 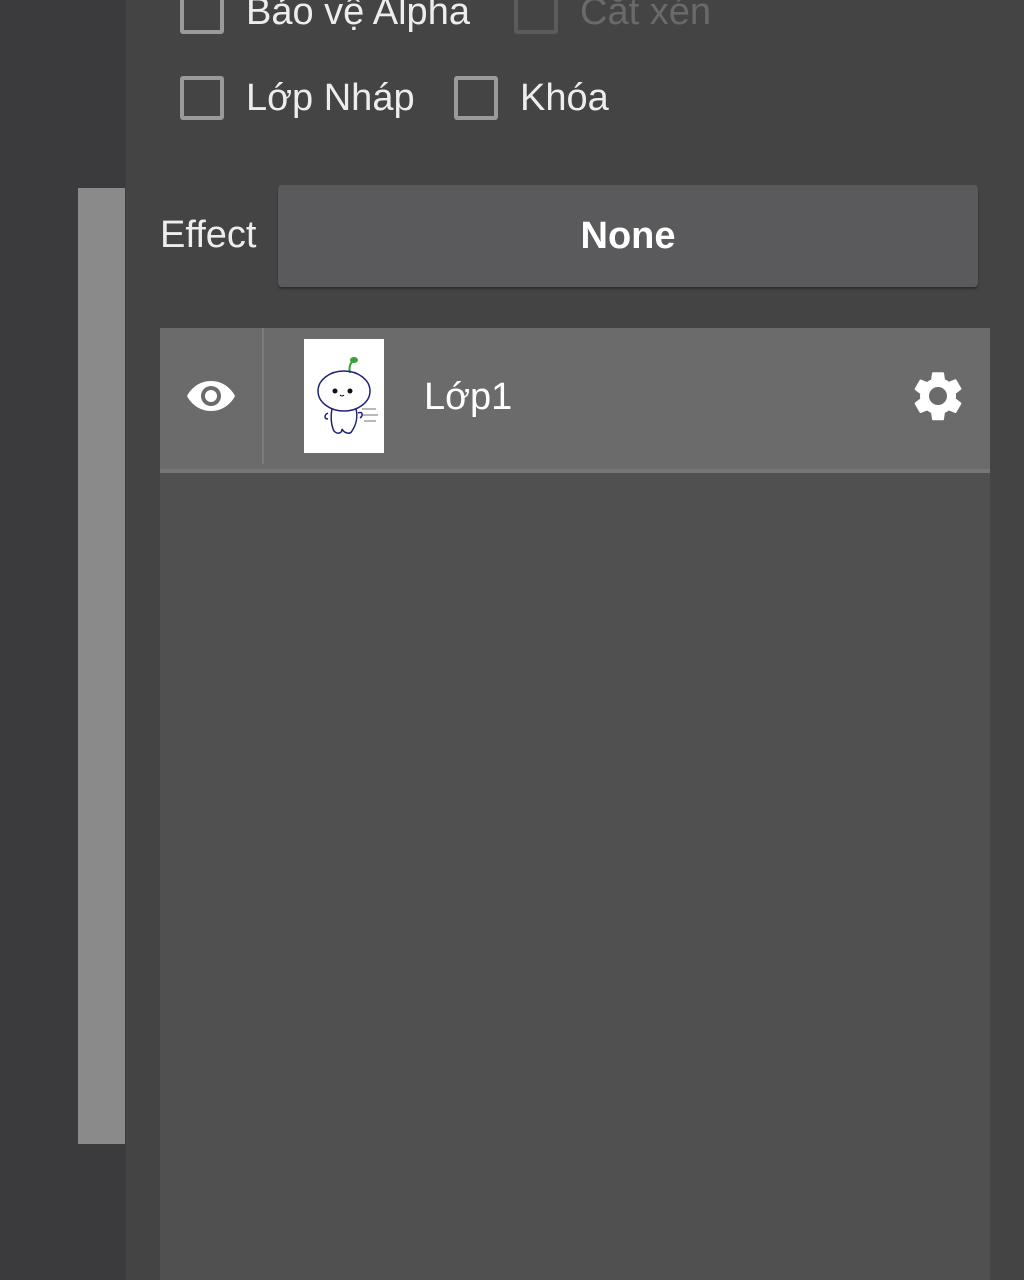 I want to click on row-divider, so click(x=263, y=396).